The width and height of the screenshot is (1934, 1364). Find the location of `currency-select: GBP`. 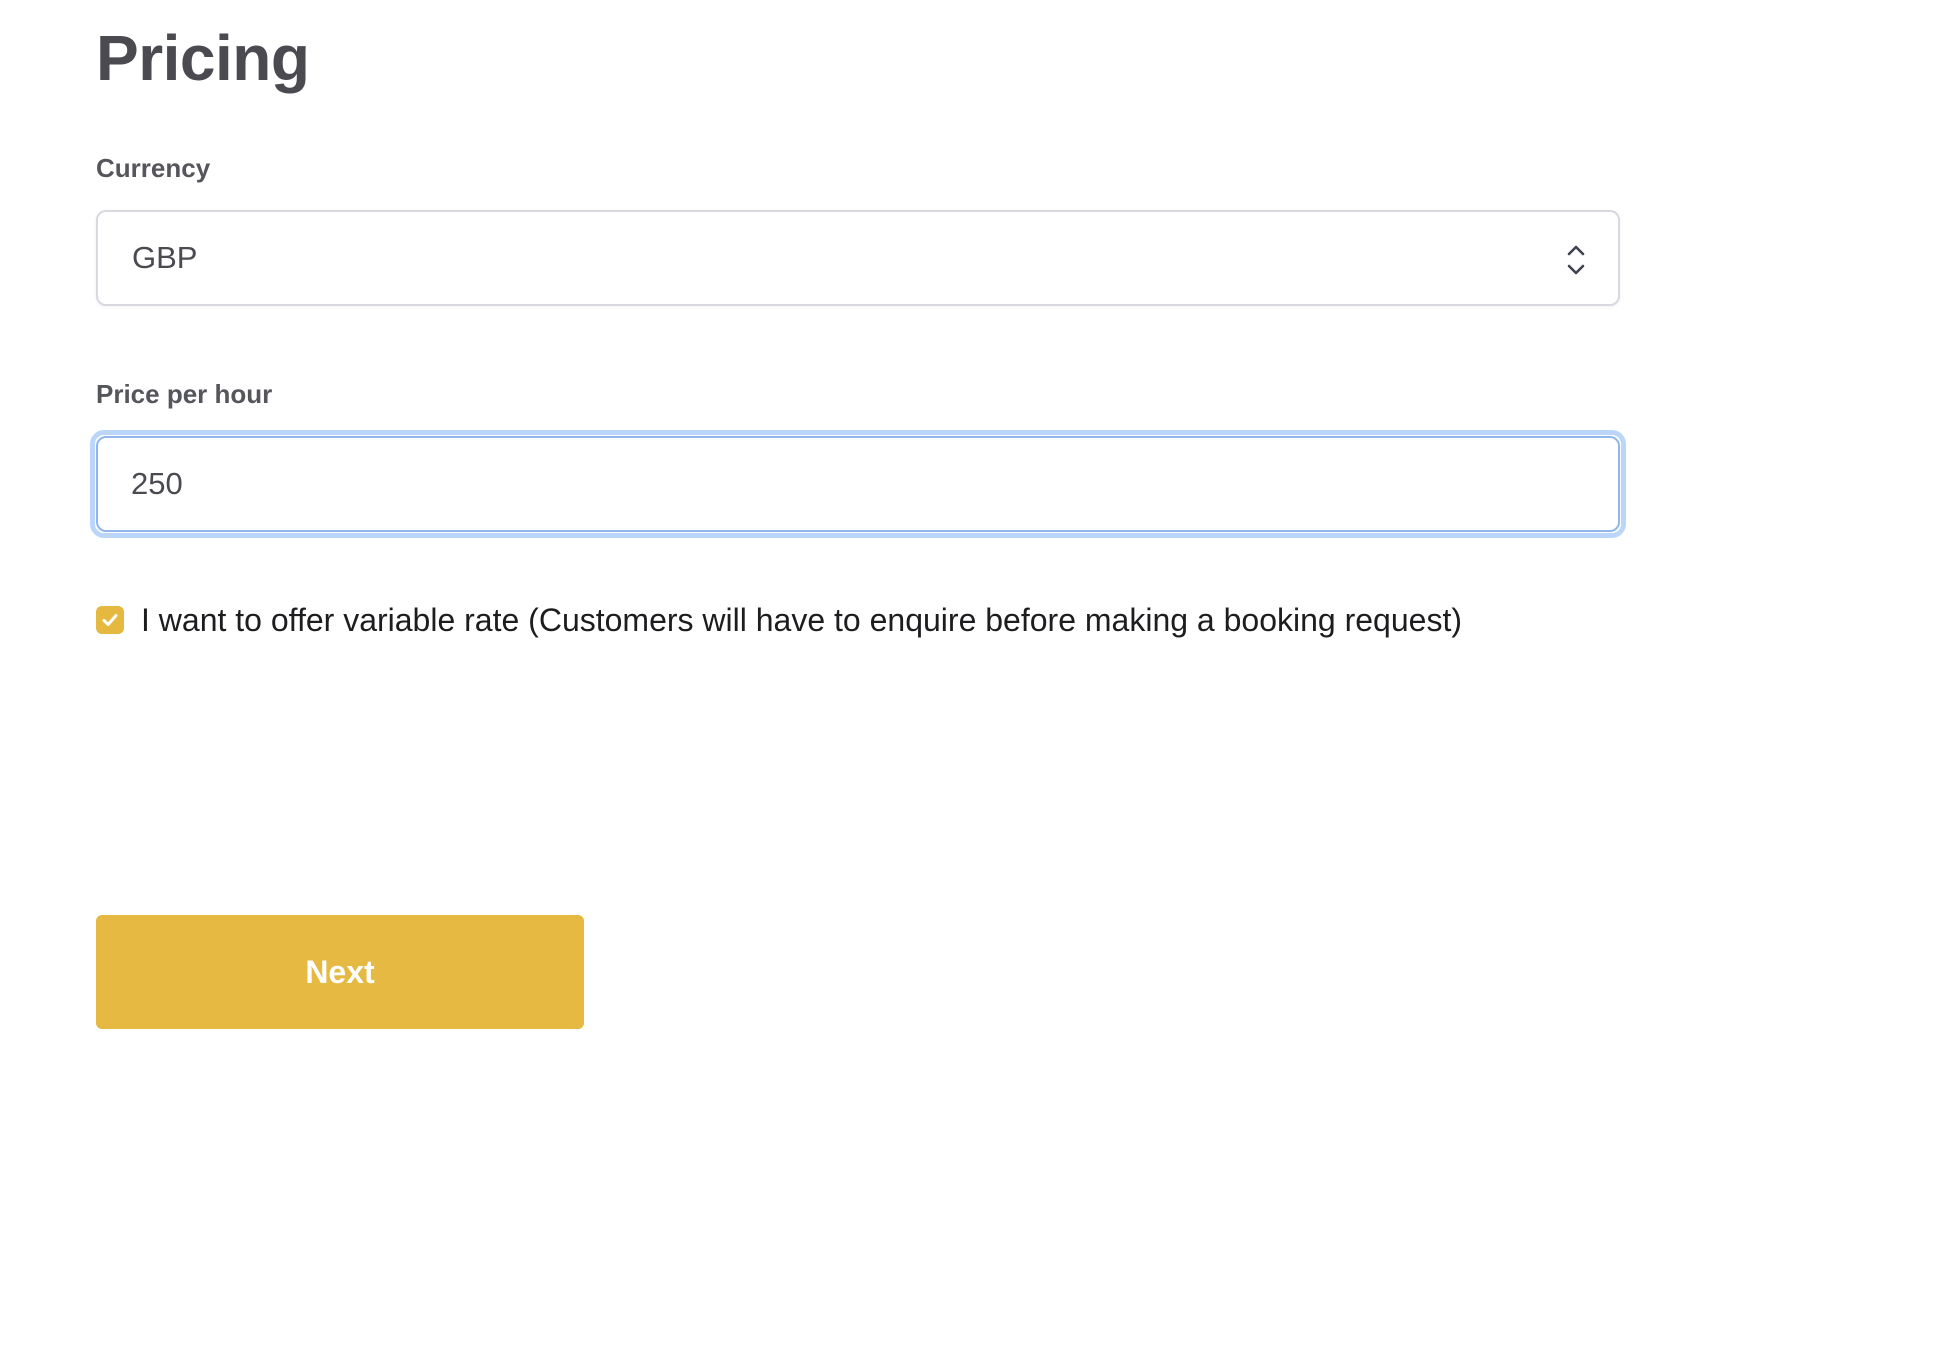

currency-select: GBP is located at coordinates (858, 258).